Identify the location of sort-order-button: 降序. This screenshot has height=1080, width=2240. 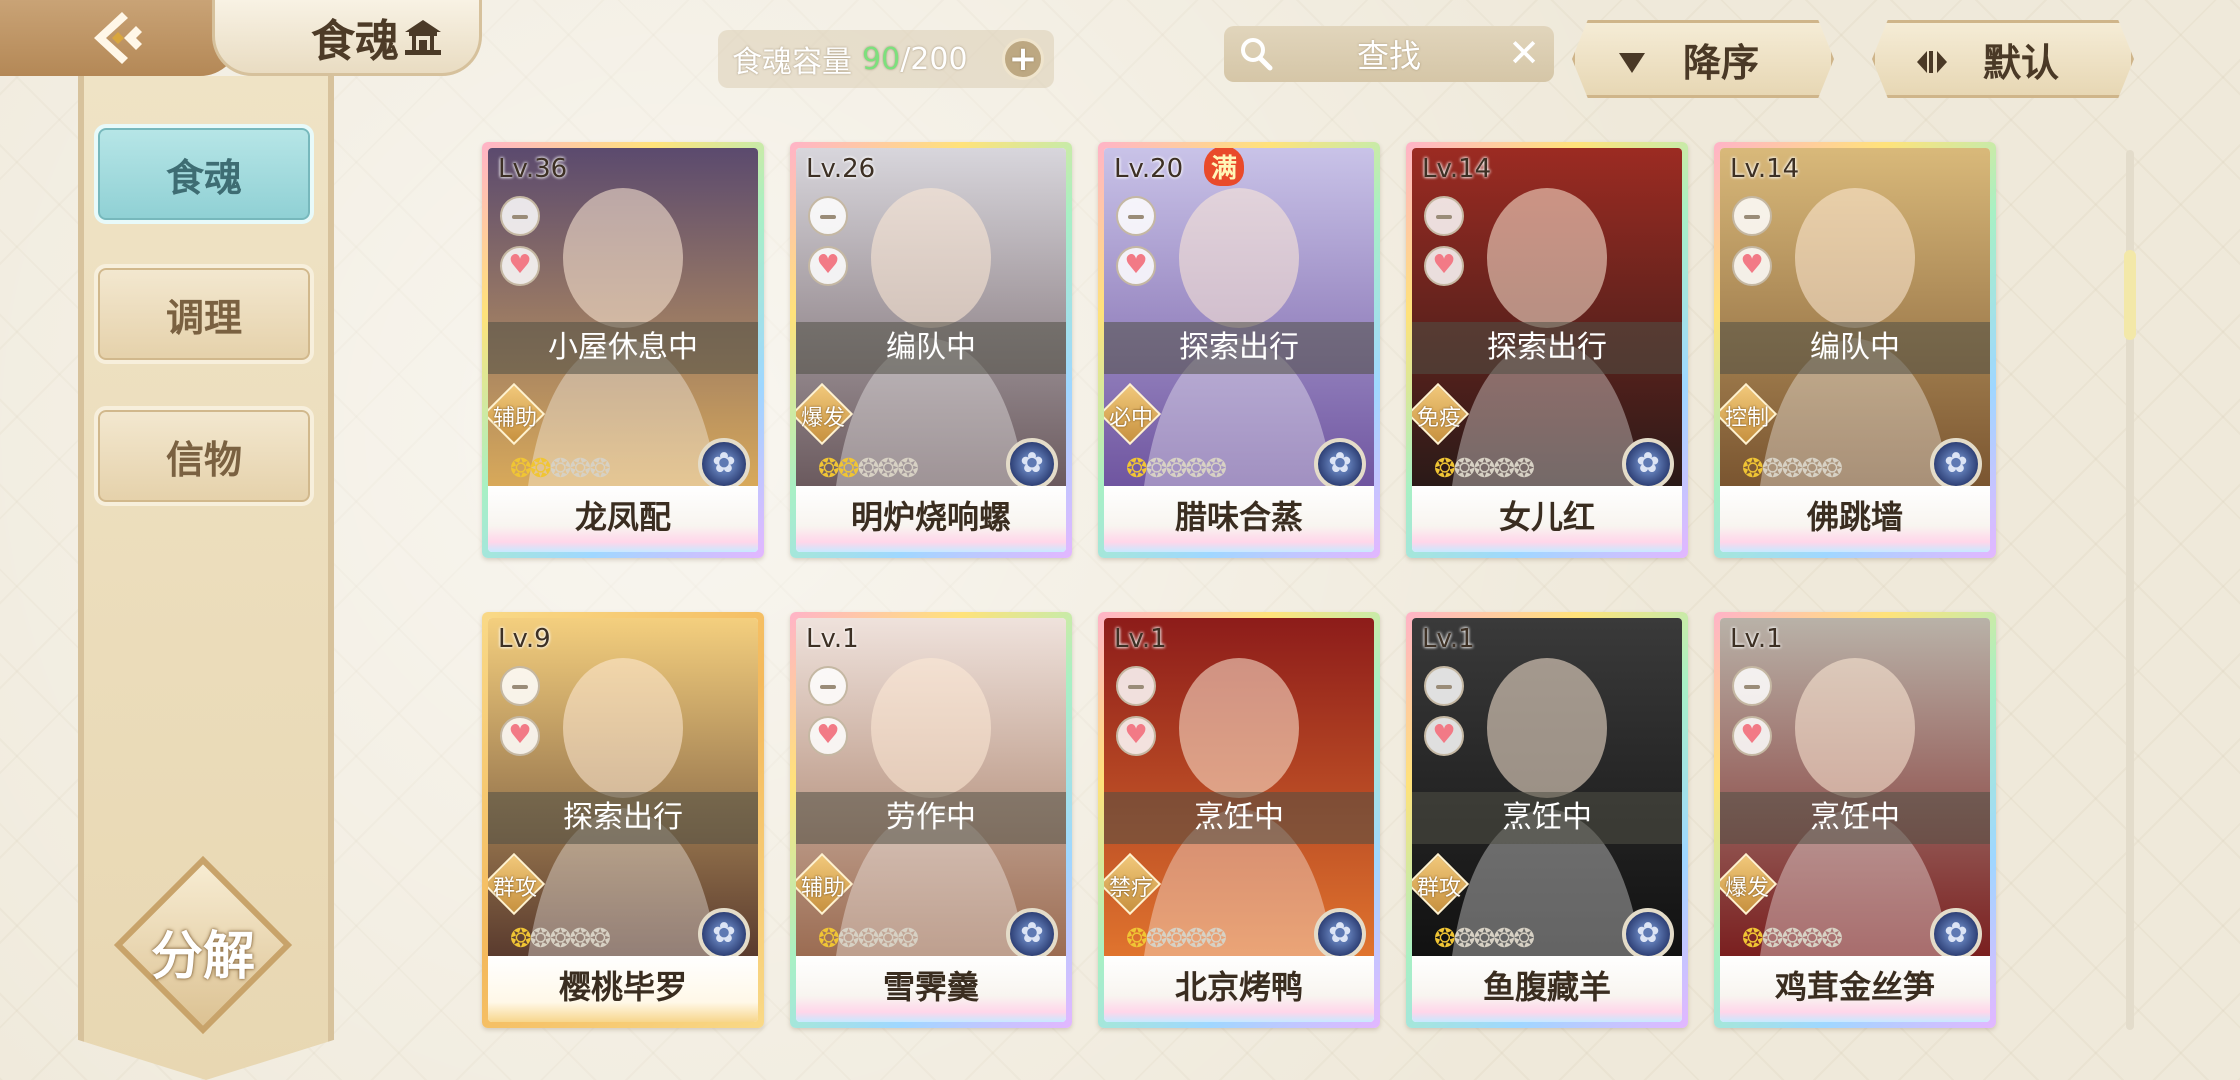
(1703, 59).